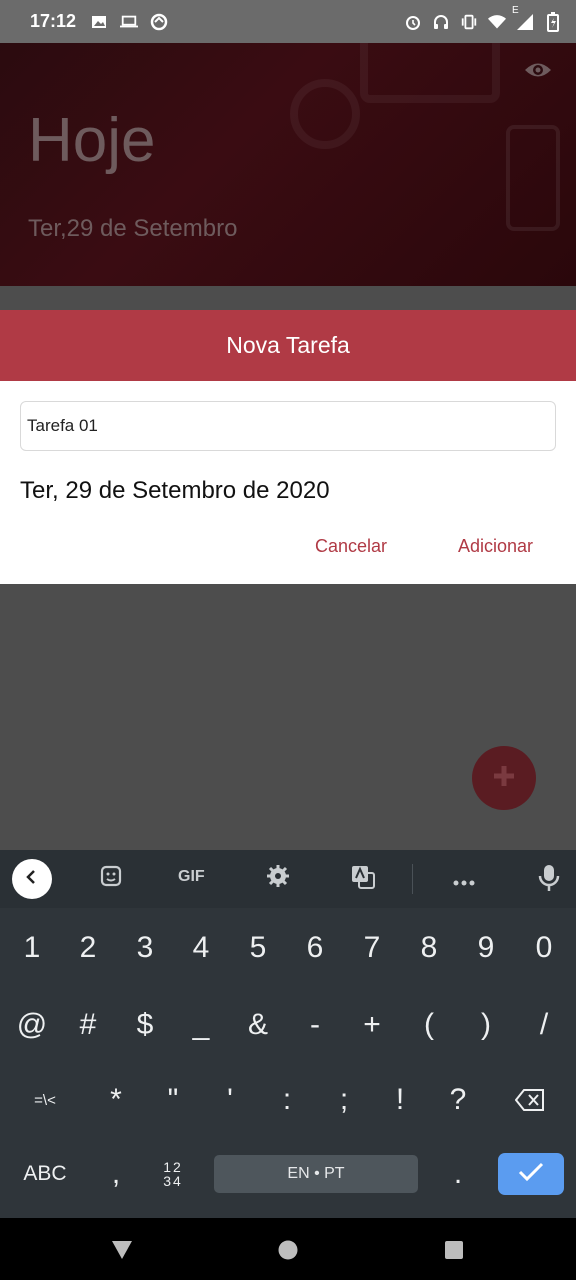 This screenshot has width=576, height=1280. Describe the element at coordinates (88, 1025) in the screenshot. I see `key: #` at that location.